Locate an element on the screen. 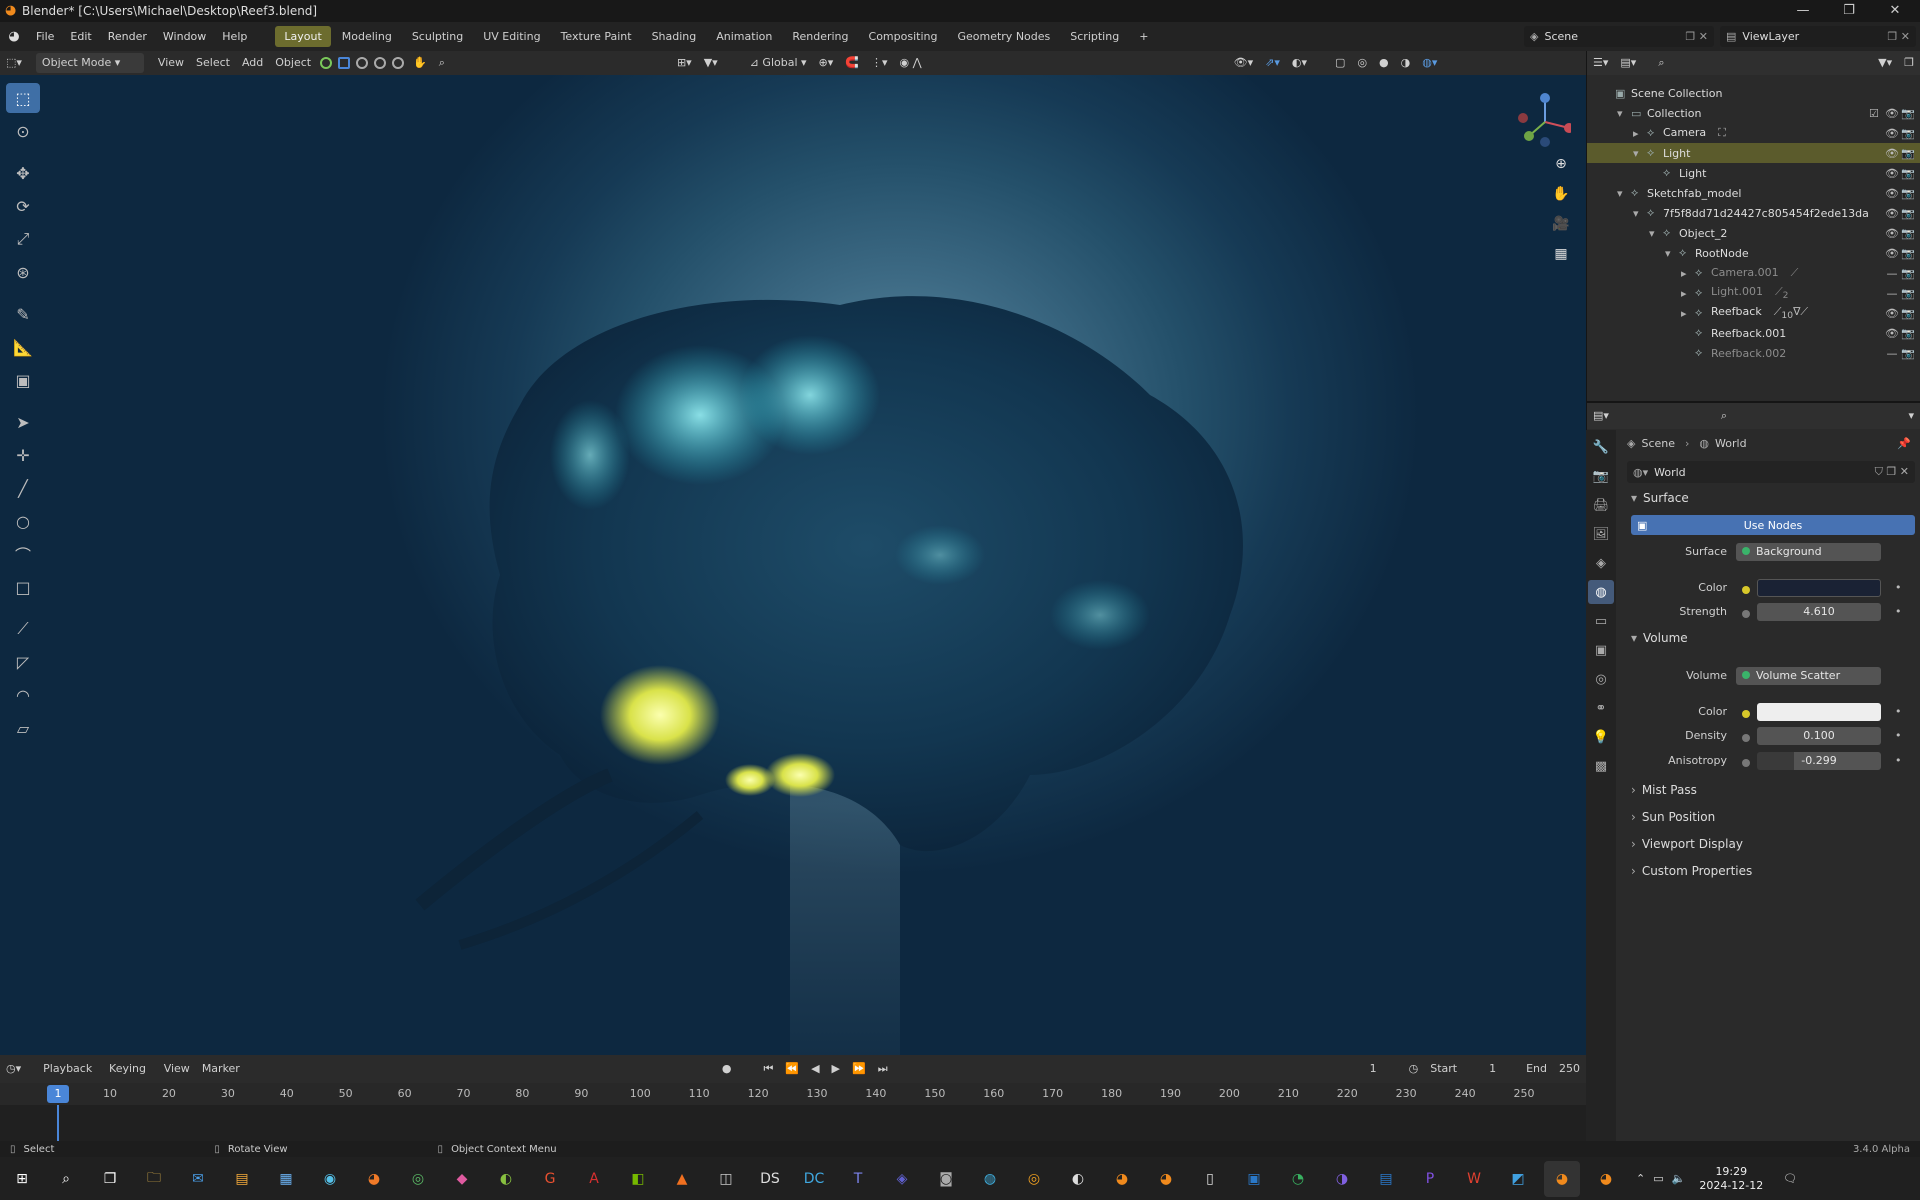 Image resolution: width=1920 pixels, height=1200 pixels. spiral-tool-icon: ◠ is located at coordinates (23, 695).